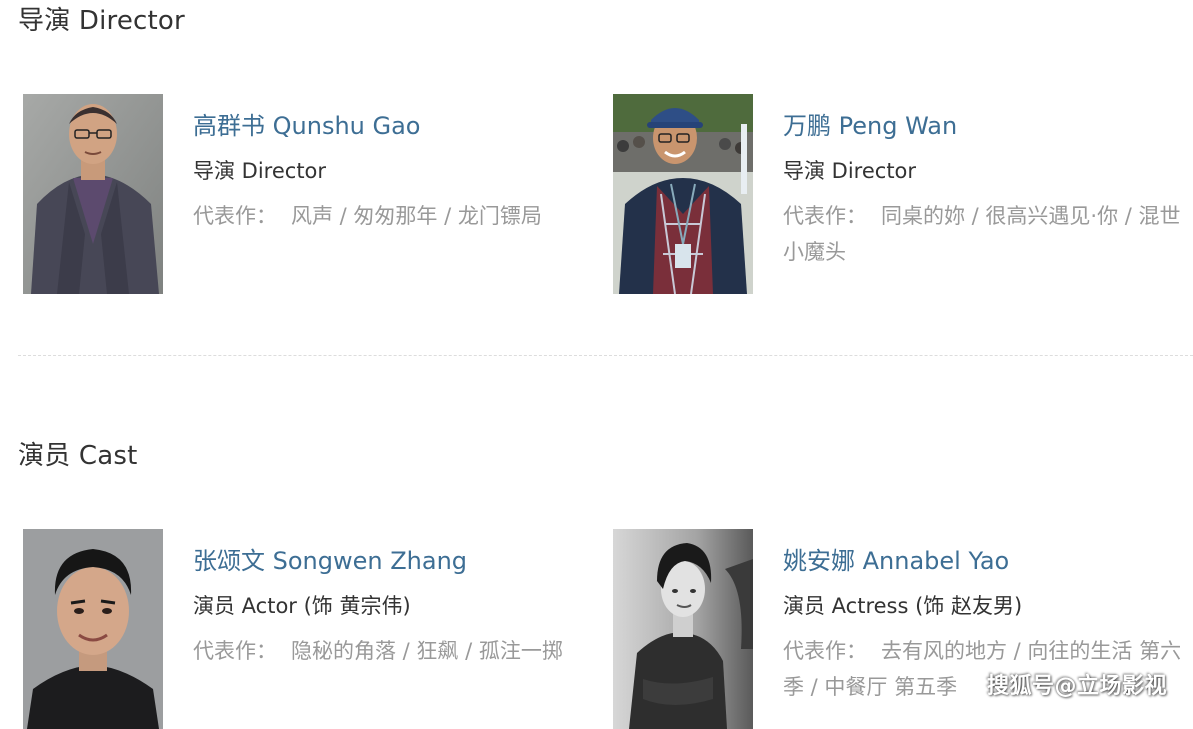 Image resolution: width=1193 pixels, height=729 pixels. Describe the element at coordinates (93, 194) in the screenshot. I see `director-photo-qunshu-gao` at that location.